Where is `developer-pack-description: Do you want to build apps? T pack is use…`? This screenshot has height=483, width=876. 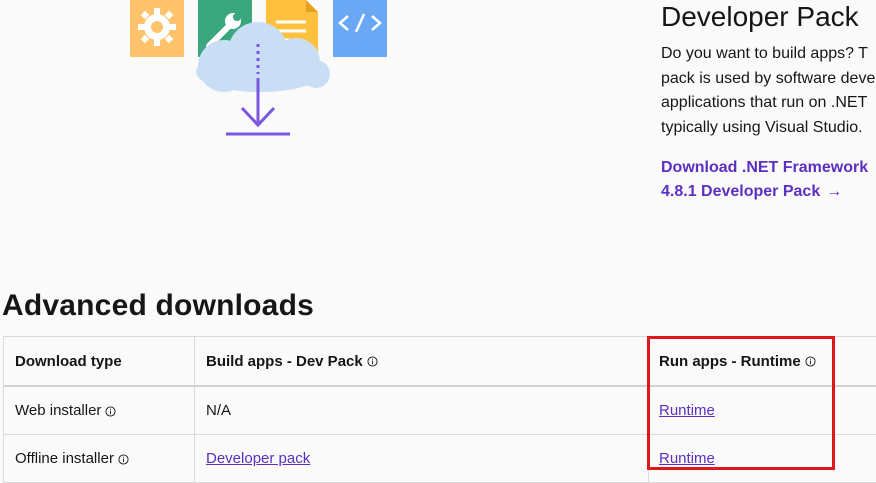 developer-pack-description: Do you want to build apps? T pack is use… is located at coordinates (768, 91).